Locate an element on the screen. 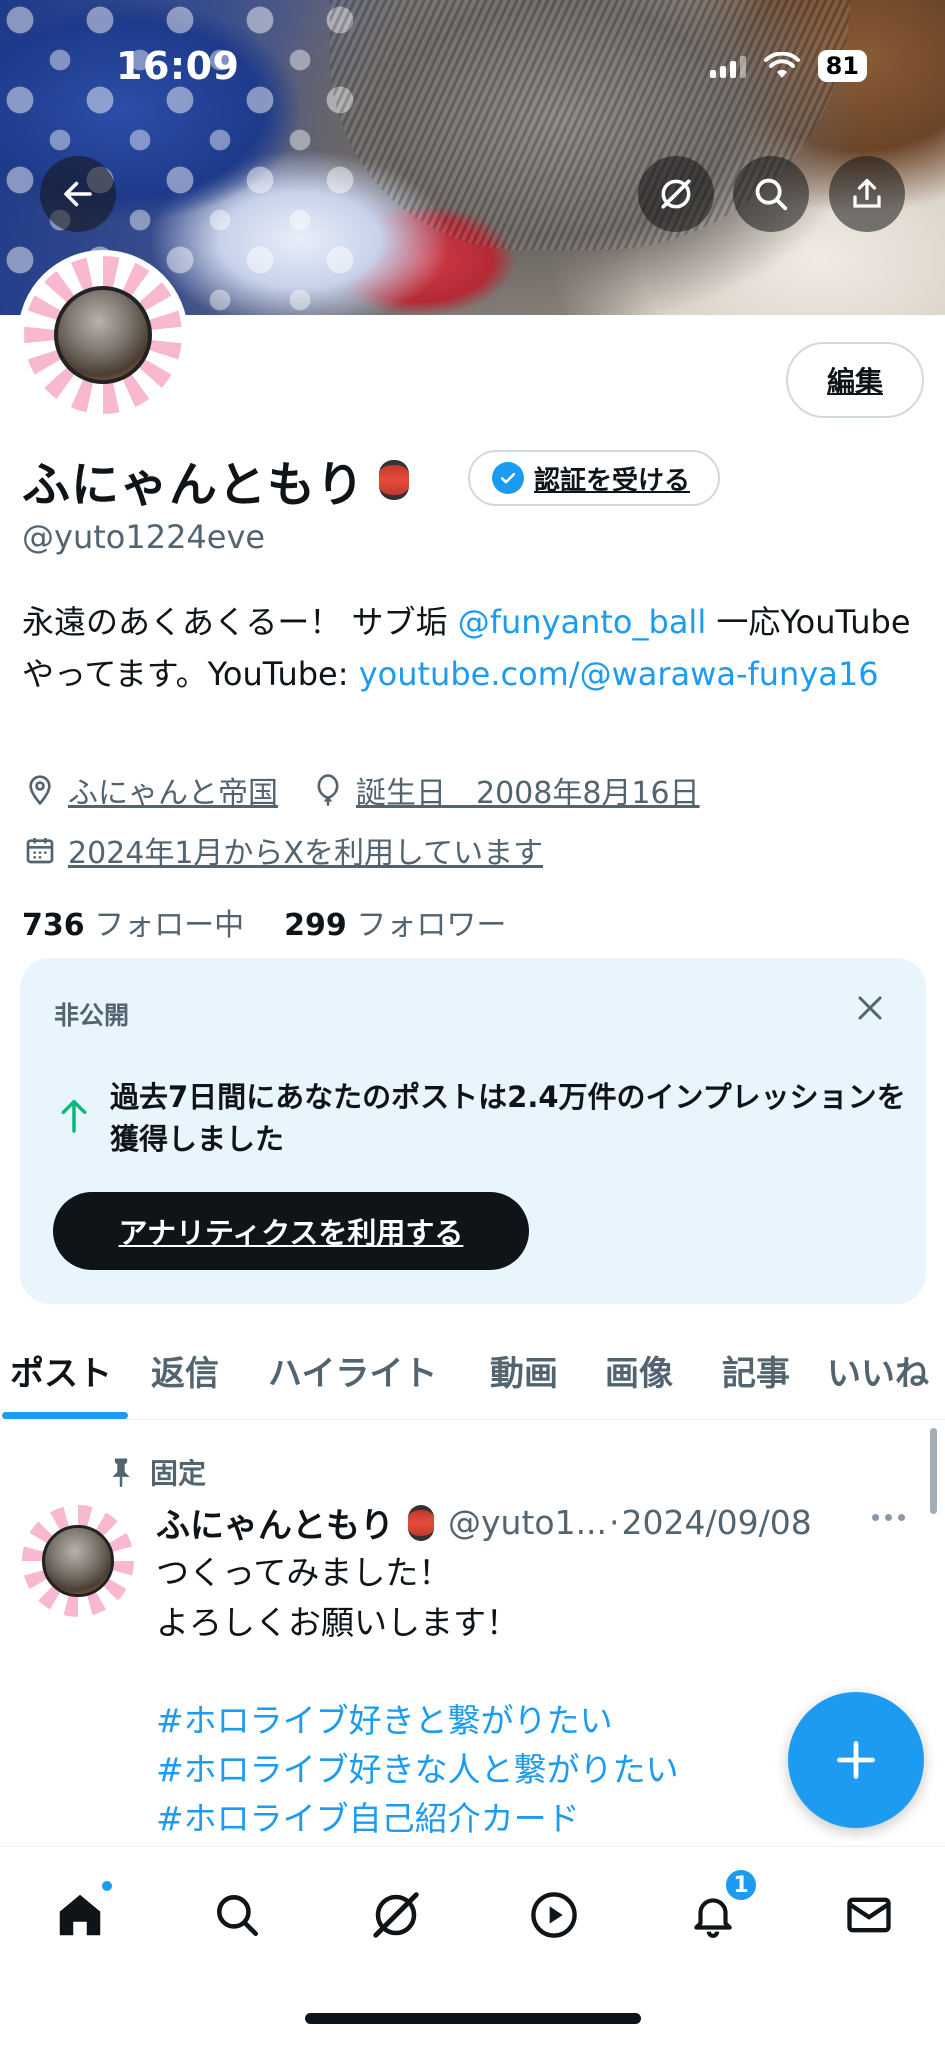 Image resolution: width=945 pixels, height=2048 pixels. following-link: 736 フォロー中 is located at coordinates (133, 922).